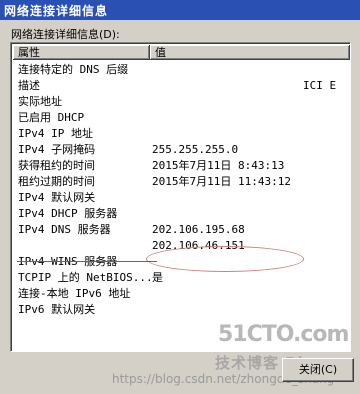 The image size is (360, 394). I want to click on window-title: 网络连接详细信息, so click(56, 11).